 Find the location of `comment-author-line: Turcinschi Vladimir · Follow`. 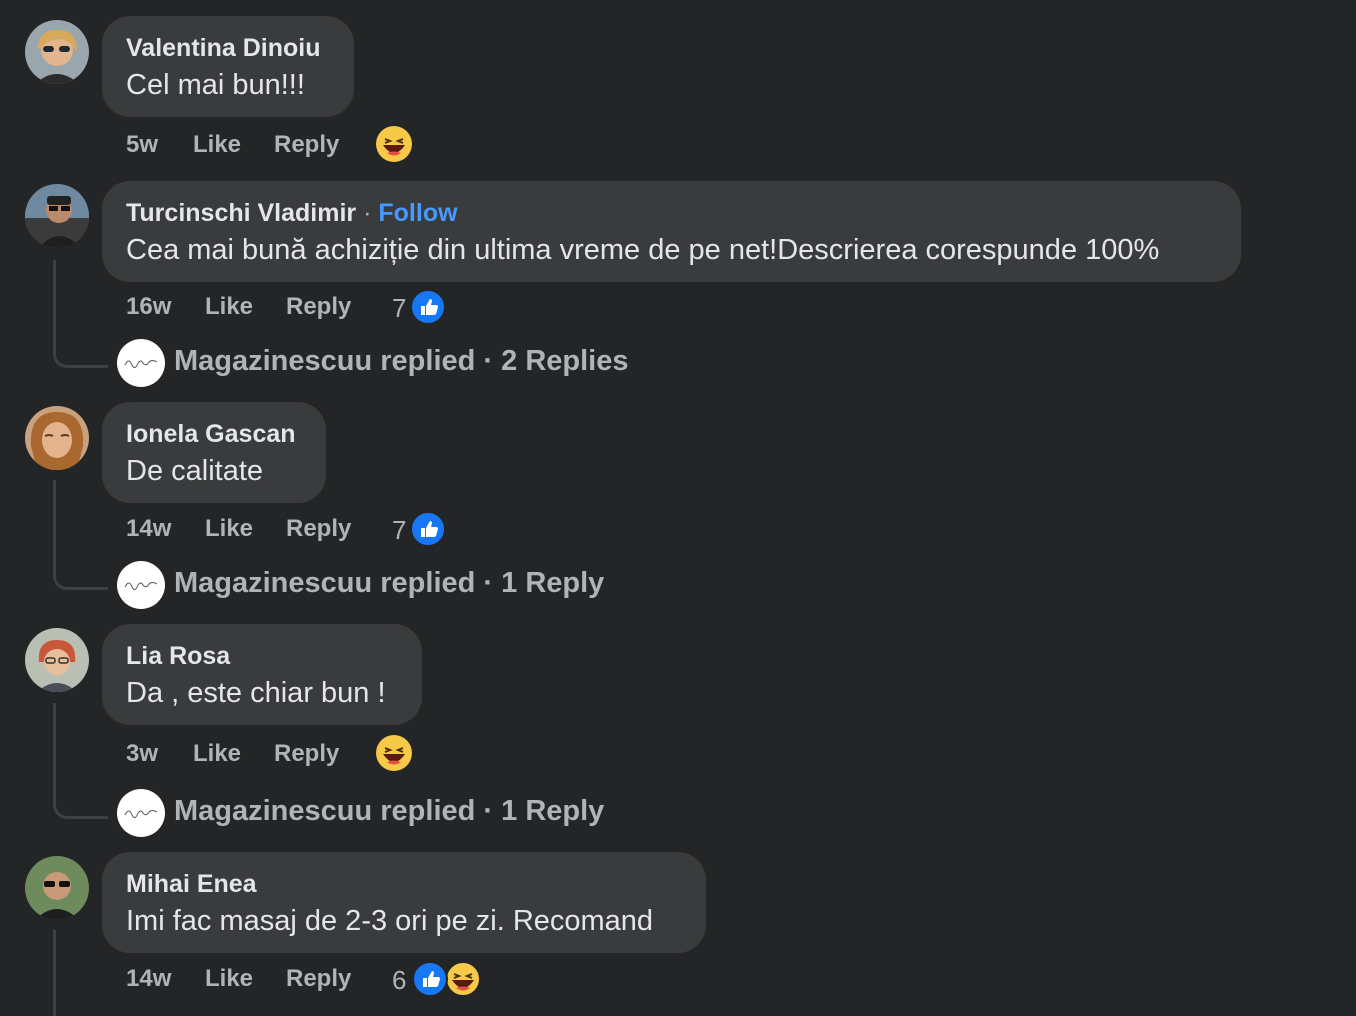

comment-author-line: Turcinschi Vladimir · Follow is located at coordinates (292, 213).